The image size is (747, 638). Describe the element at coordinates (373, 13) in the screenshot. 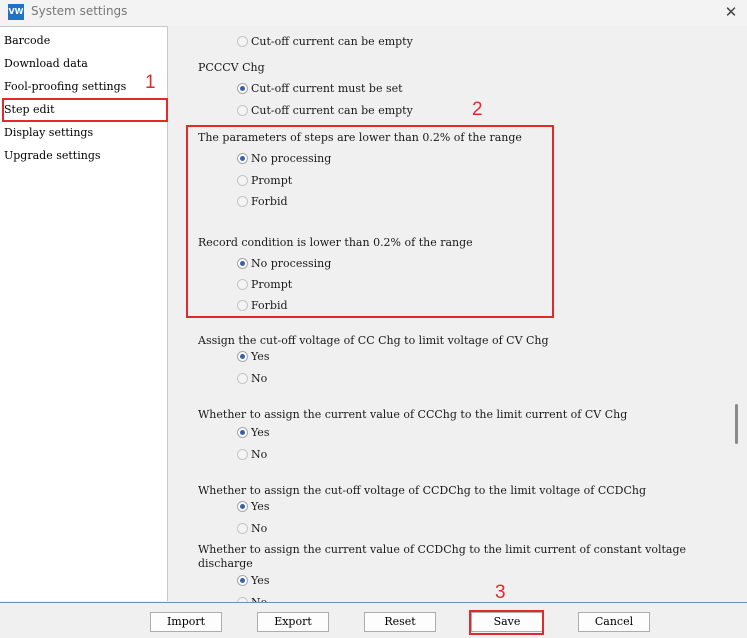

I see `title-bar: VW System settings ✕` at that location.